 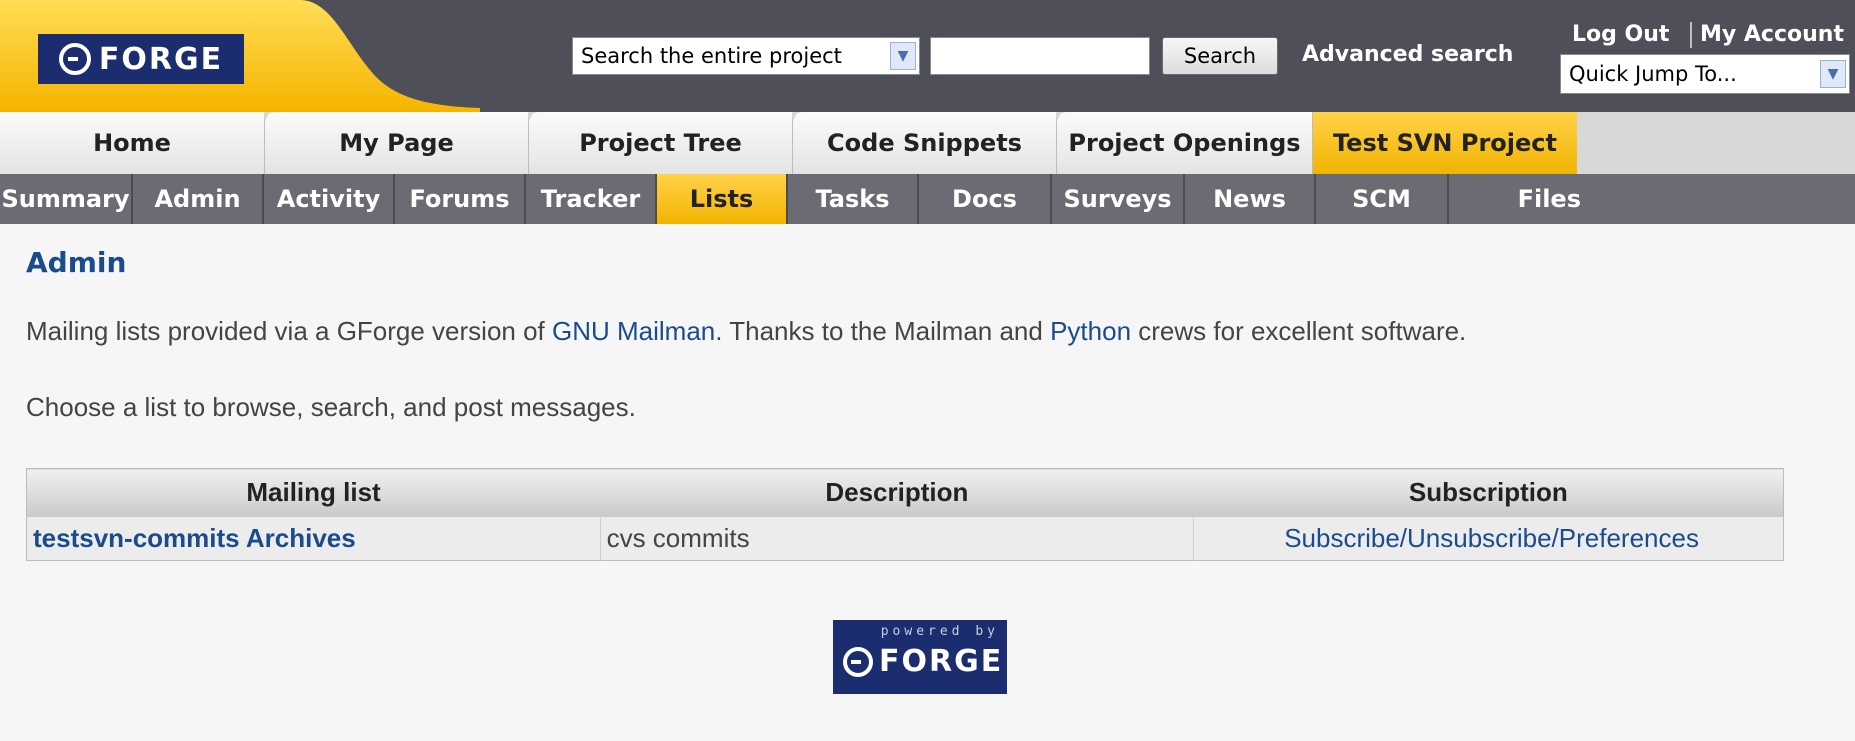 I want to click on subtab-forums: Forums, so click(x=460, y=199).